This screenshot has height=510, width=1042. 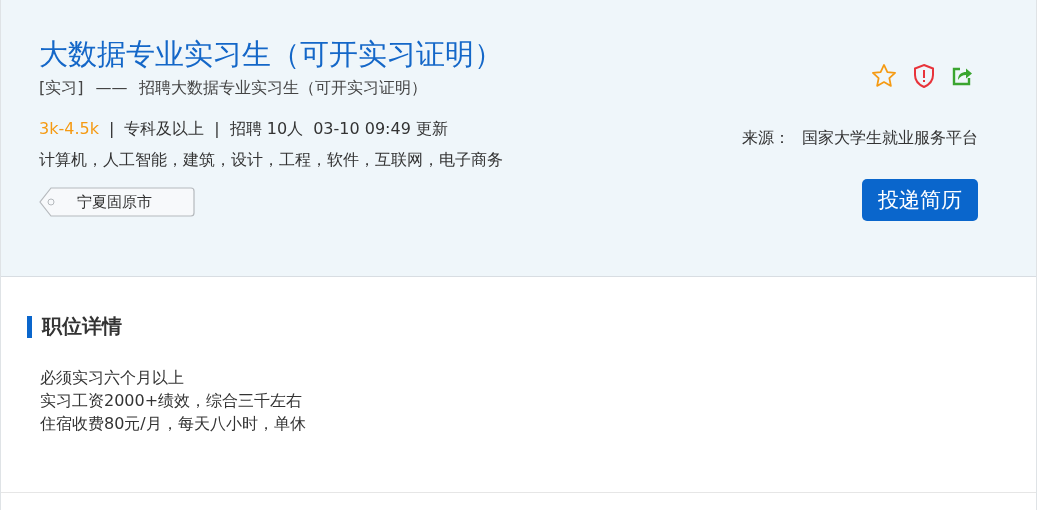 I want to click on job-title: 大数据专业实习生（可开实习证明）, so click(x=271, y=54).